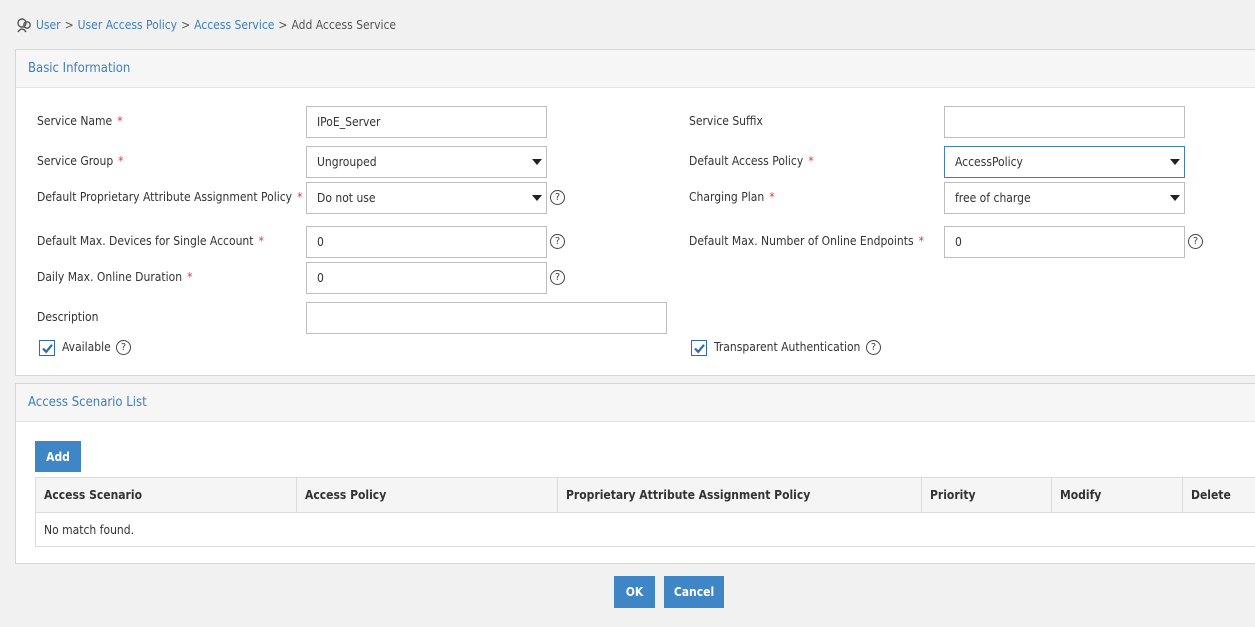 The height and width of the screenshot is (627, 1255). Describe the element at coordinates (987, 495) in the screenshot. I see `column-header-priority: Priority` at that location.